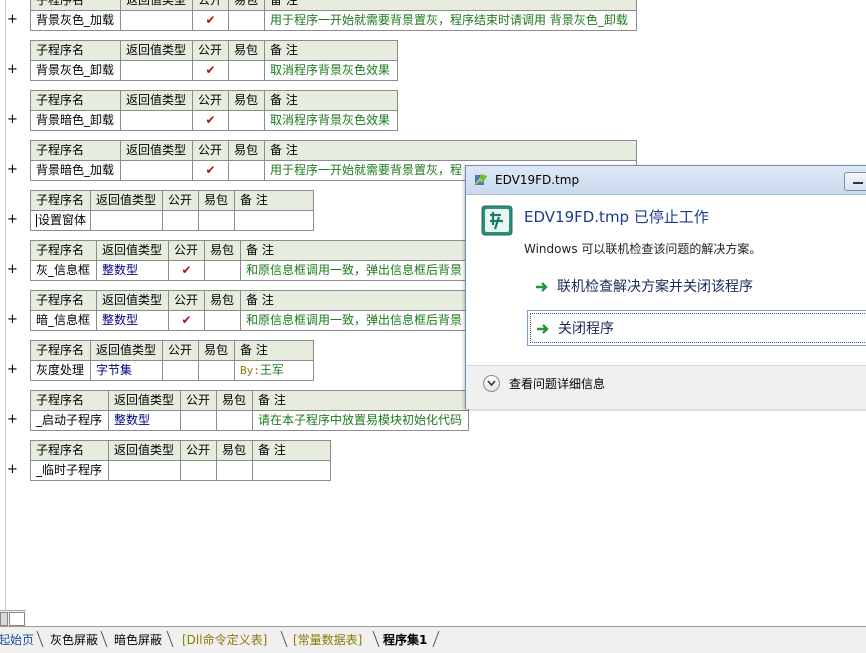 This screenshot has width=866, height=653. Describe the element at coordinates (74, 639) in the screenshot. I see `tab-gray-shield: 灰色屏蔽` at that location.